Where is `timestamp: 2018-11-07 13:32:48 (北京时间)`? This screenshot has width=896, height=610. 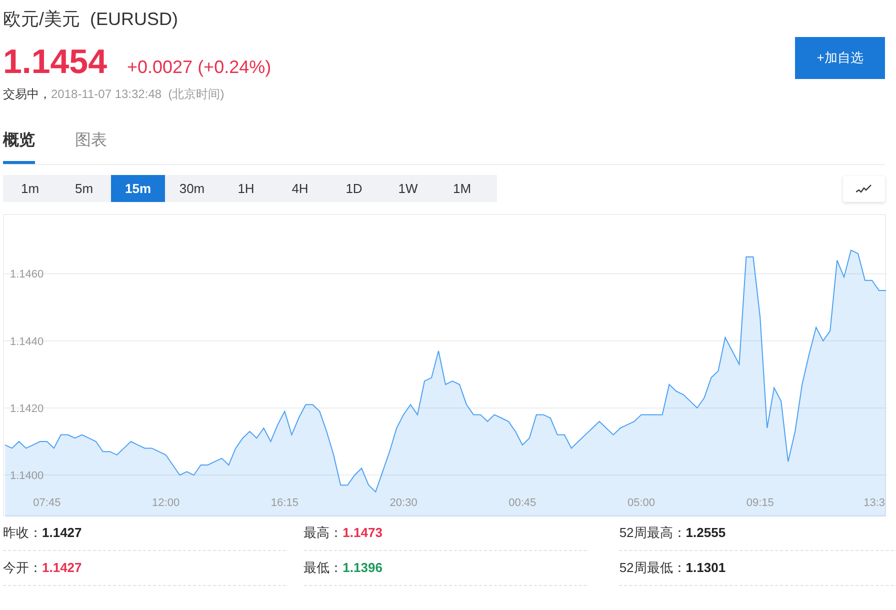
timestamp: 2018-11-07 13:32:48 (北京时间) is located at coordinates (137, 94).